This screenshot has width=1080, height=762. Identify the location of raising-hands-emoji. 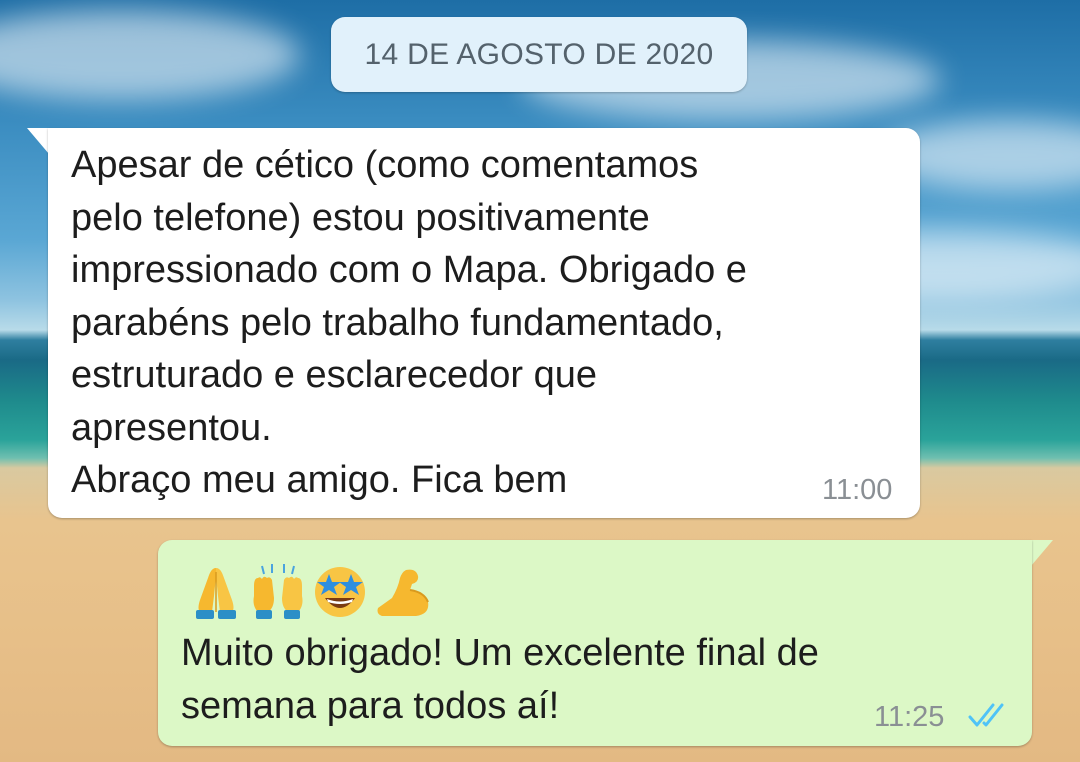
(278, 591).